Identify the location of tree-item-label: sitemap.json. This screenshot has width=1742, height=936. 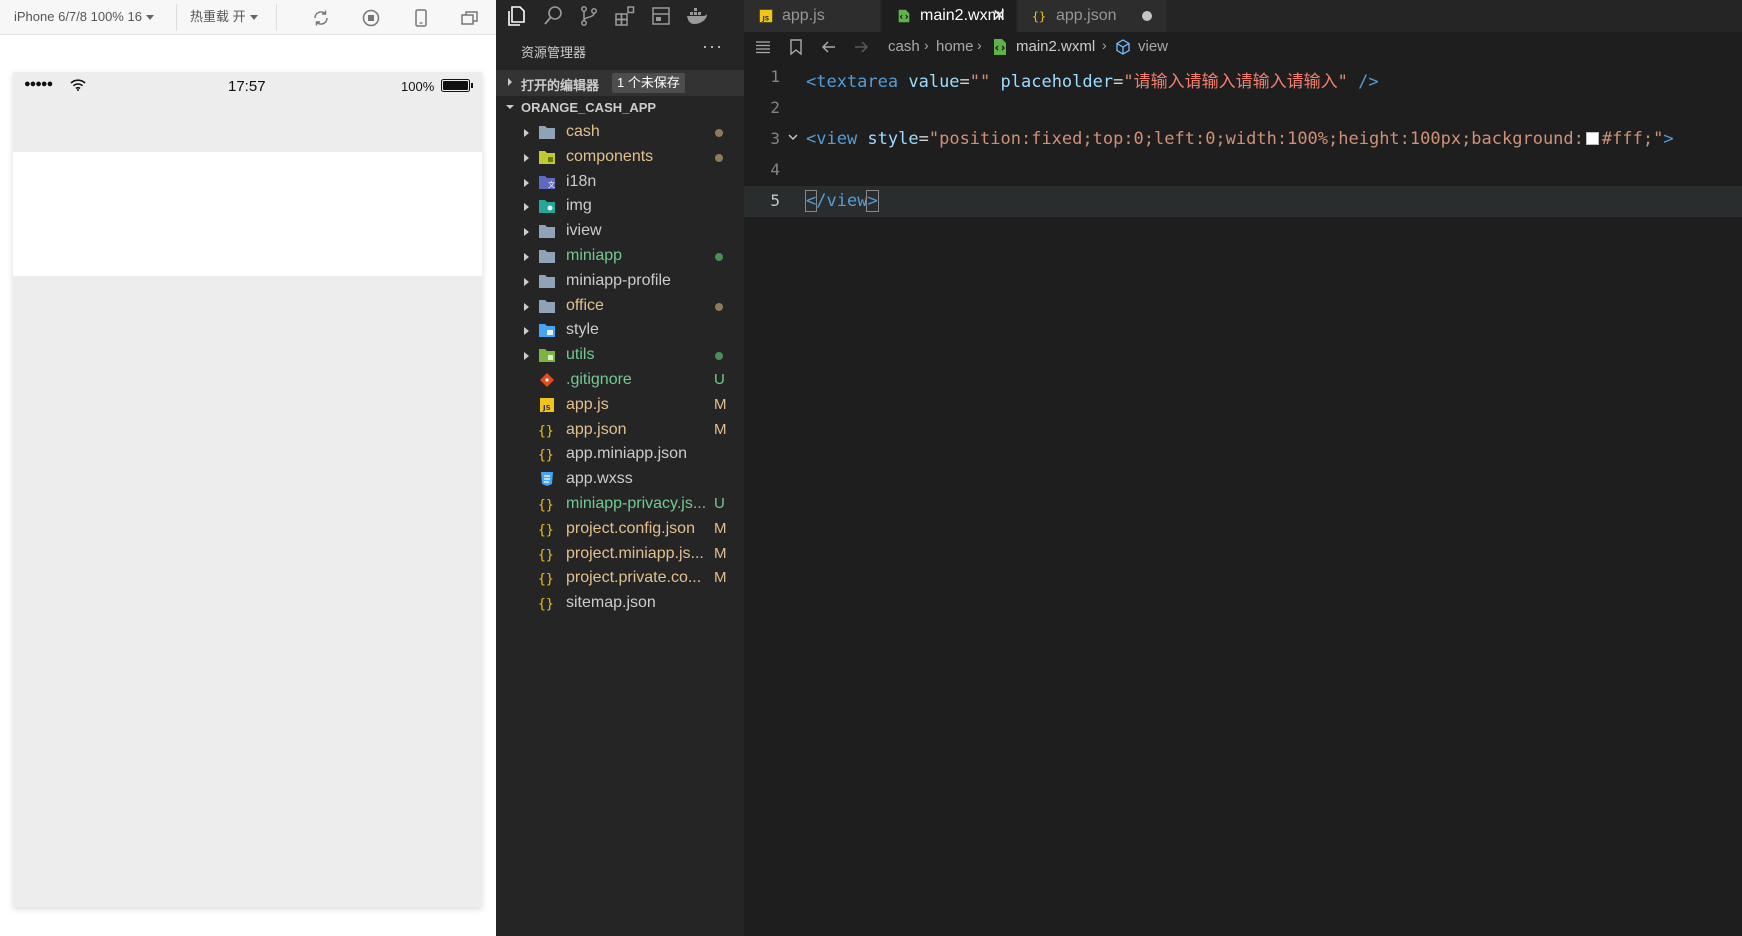
(611, 603).